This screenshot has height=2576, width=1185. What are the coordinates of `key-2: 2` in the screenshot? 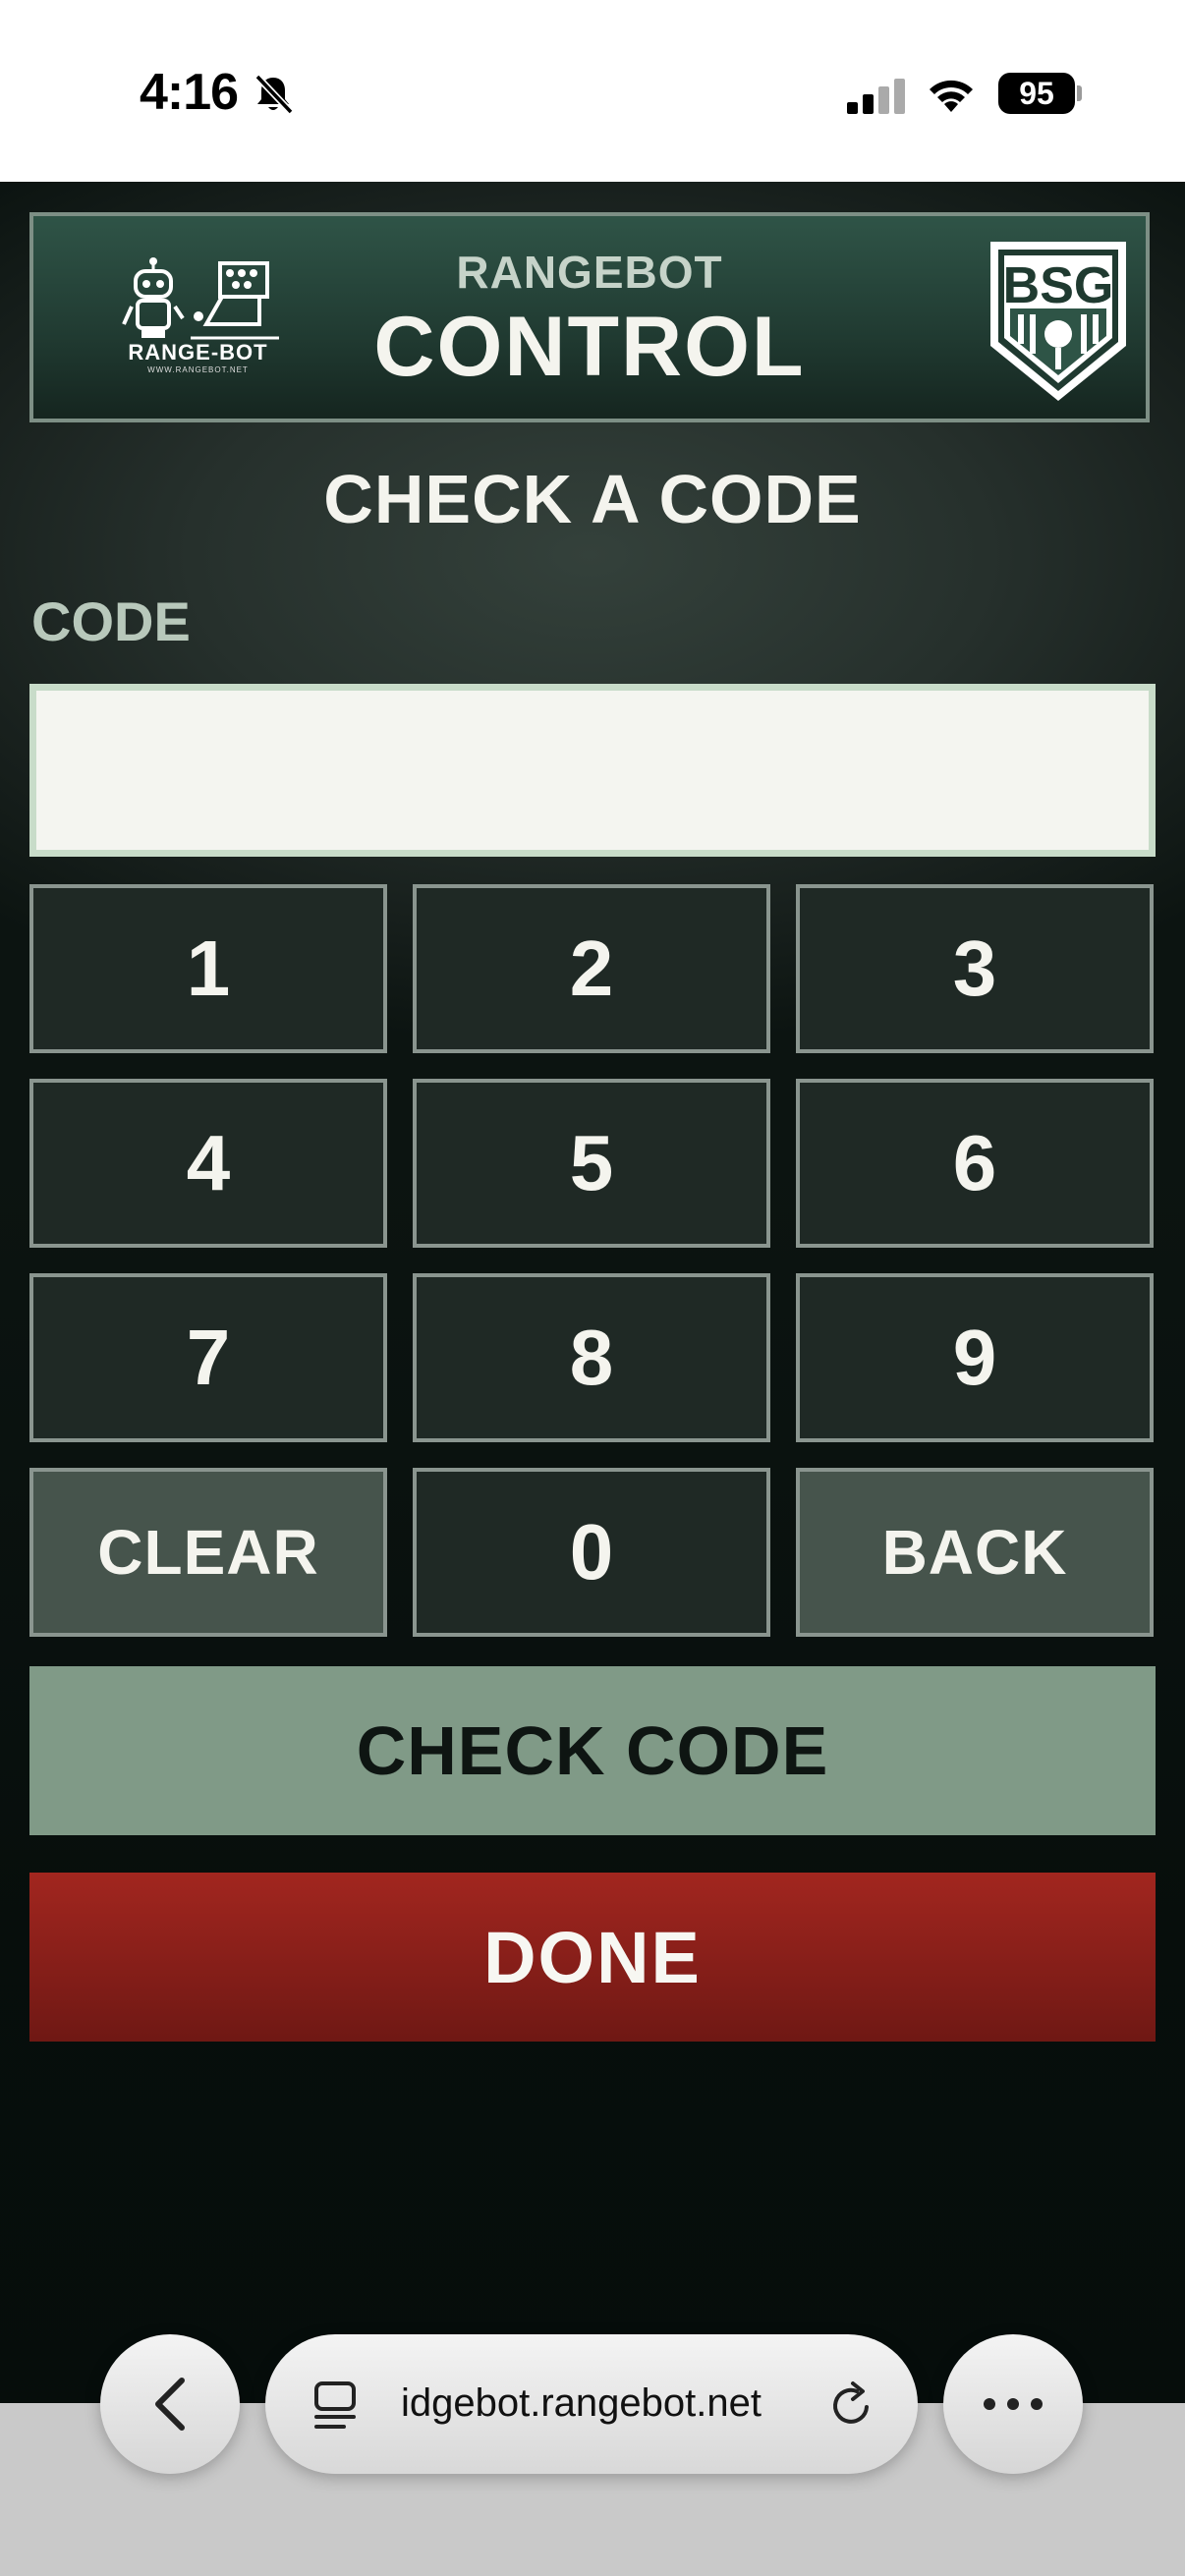 It's located at (592, 968).